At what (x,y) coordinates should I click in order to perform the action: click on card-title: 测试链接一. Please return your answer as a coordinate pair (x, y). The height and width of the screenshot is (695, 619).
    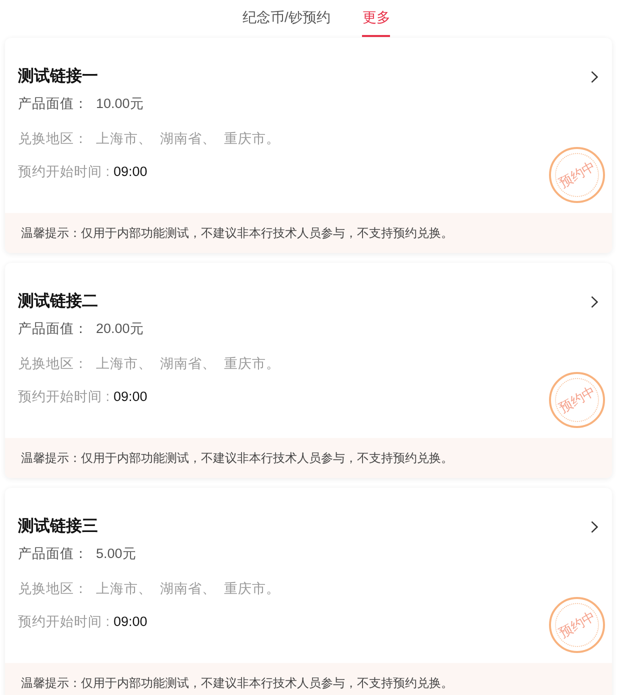
    Looking at the image, I should click on (58, 76).